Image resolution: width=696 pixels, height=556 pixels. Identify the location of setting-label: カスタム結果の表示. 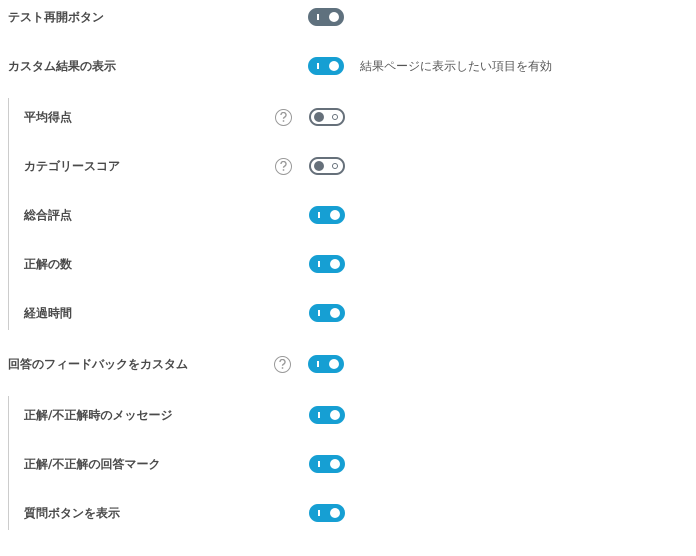
(62, 66).